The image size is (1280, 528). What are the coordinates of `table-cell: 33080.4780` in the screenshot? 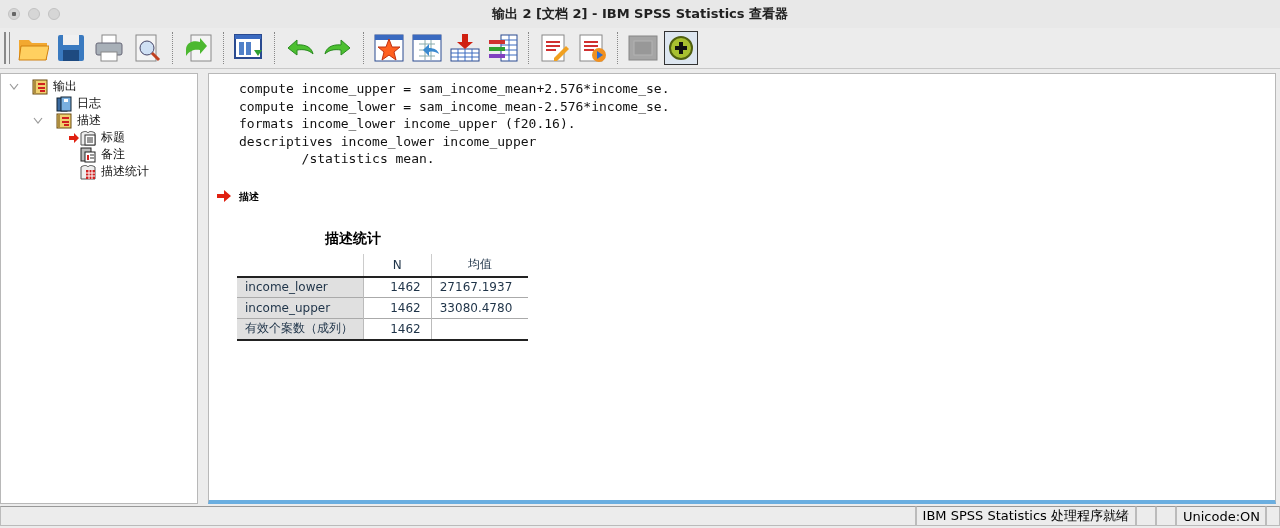 It's located at (479, 308).